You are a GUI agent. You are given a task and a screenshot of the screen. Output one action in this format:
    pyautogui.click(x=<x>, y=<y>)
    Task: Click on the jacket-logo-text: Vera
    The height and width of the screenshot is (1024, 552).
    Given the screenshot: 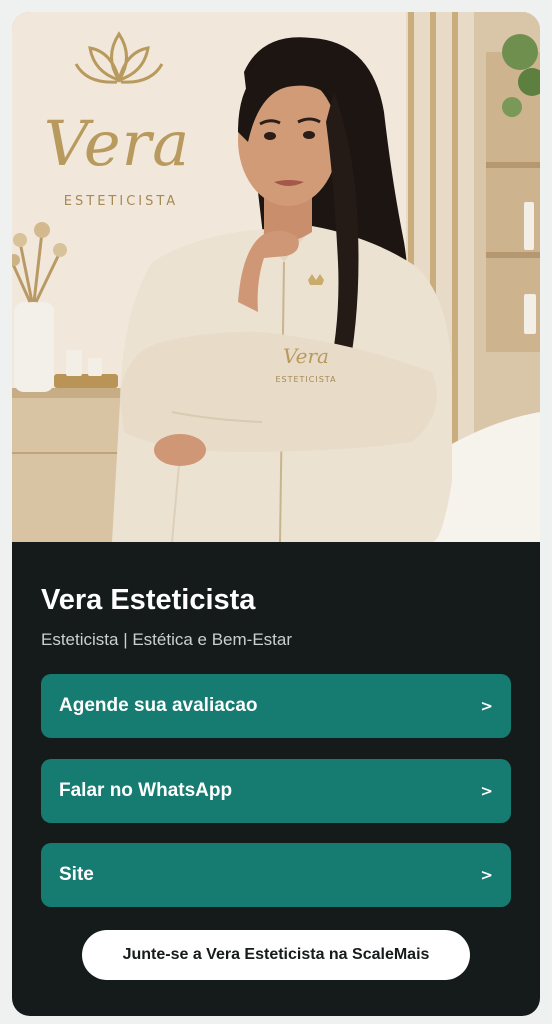 What is the action you would take?
    pyautogui.click(x=306, y=356)
    